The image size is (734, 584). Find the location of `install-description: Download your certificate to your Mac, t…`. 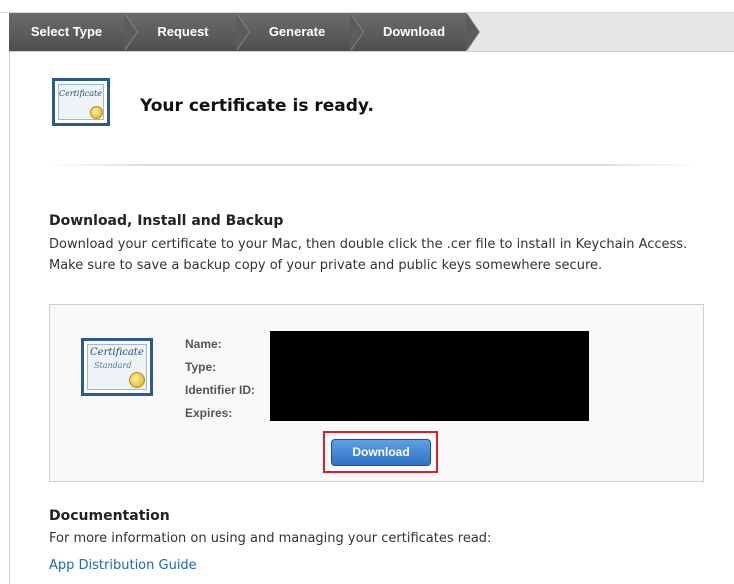

install-description: Download your certificate to your Mac, t… is located at coordinates (368, 255).